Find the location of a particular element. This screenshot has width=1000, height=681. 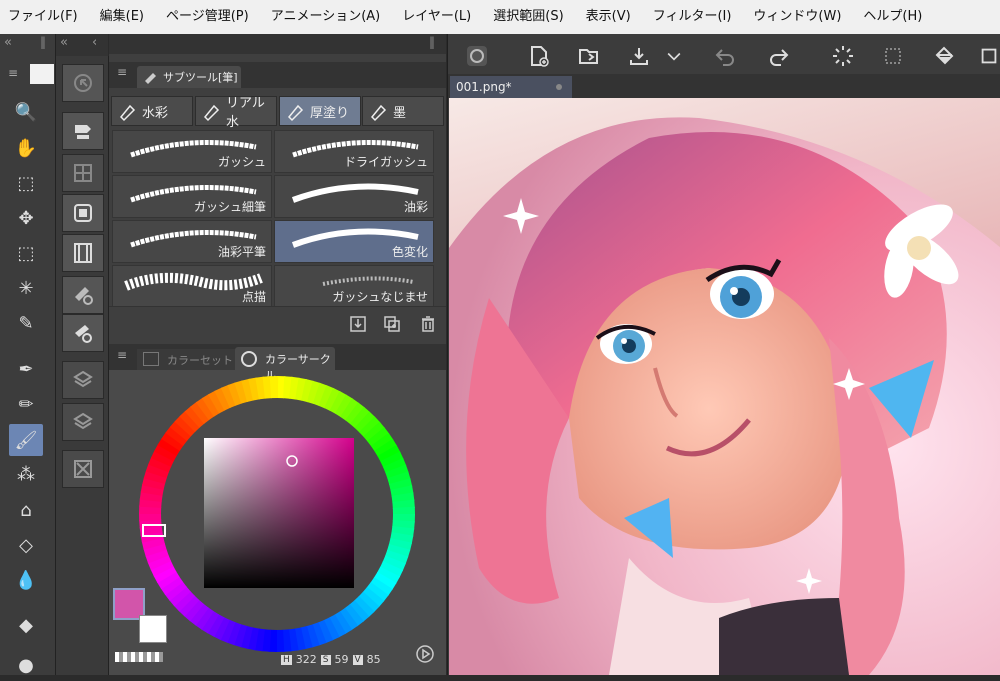

timeline-tab is located at coordinates (83, 253).